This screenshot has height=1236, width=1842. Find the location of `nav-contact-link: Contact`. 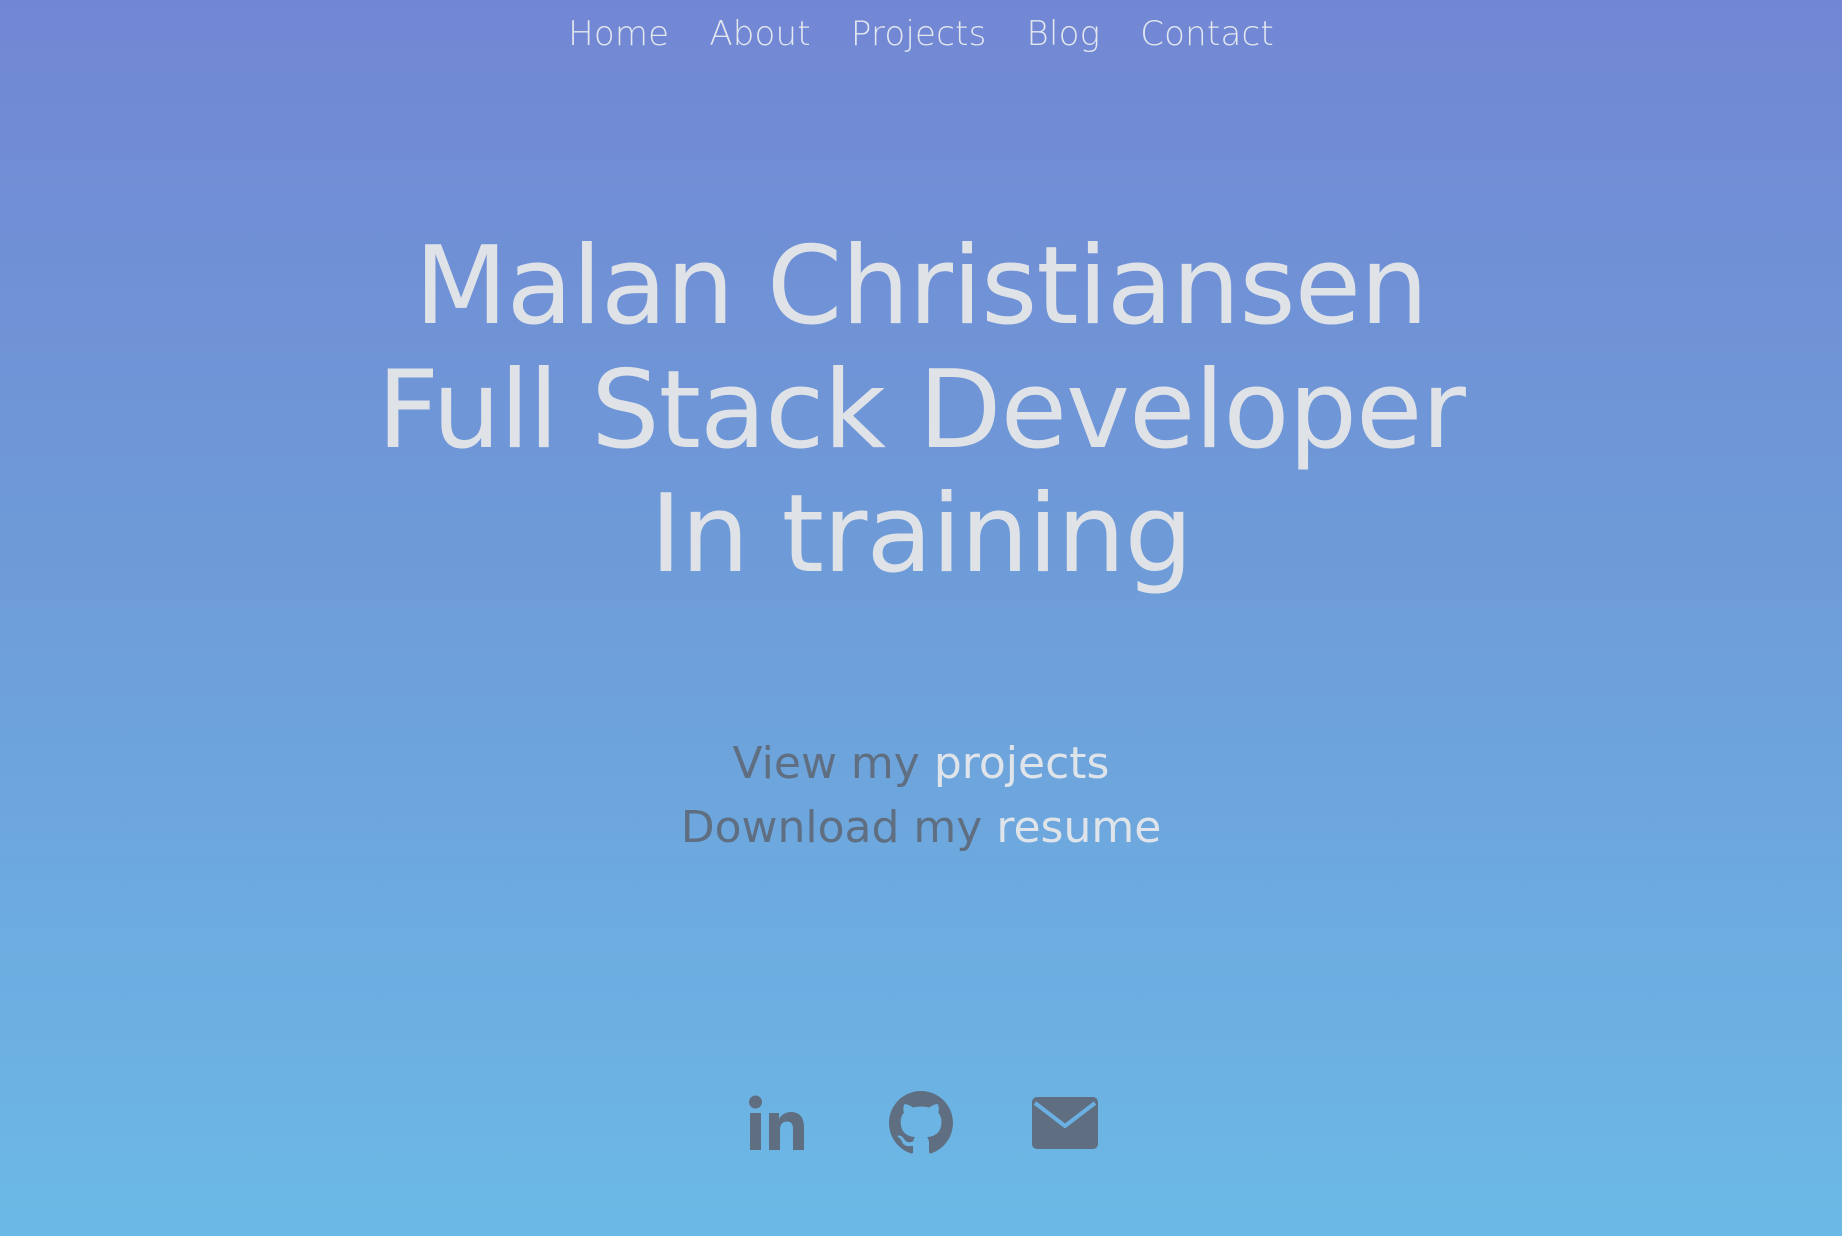

nav-contact-link: Contact is located at coordinates (1207, 34).